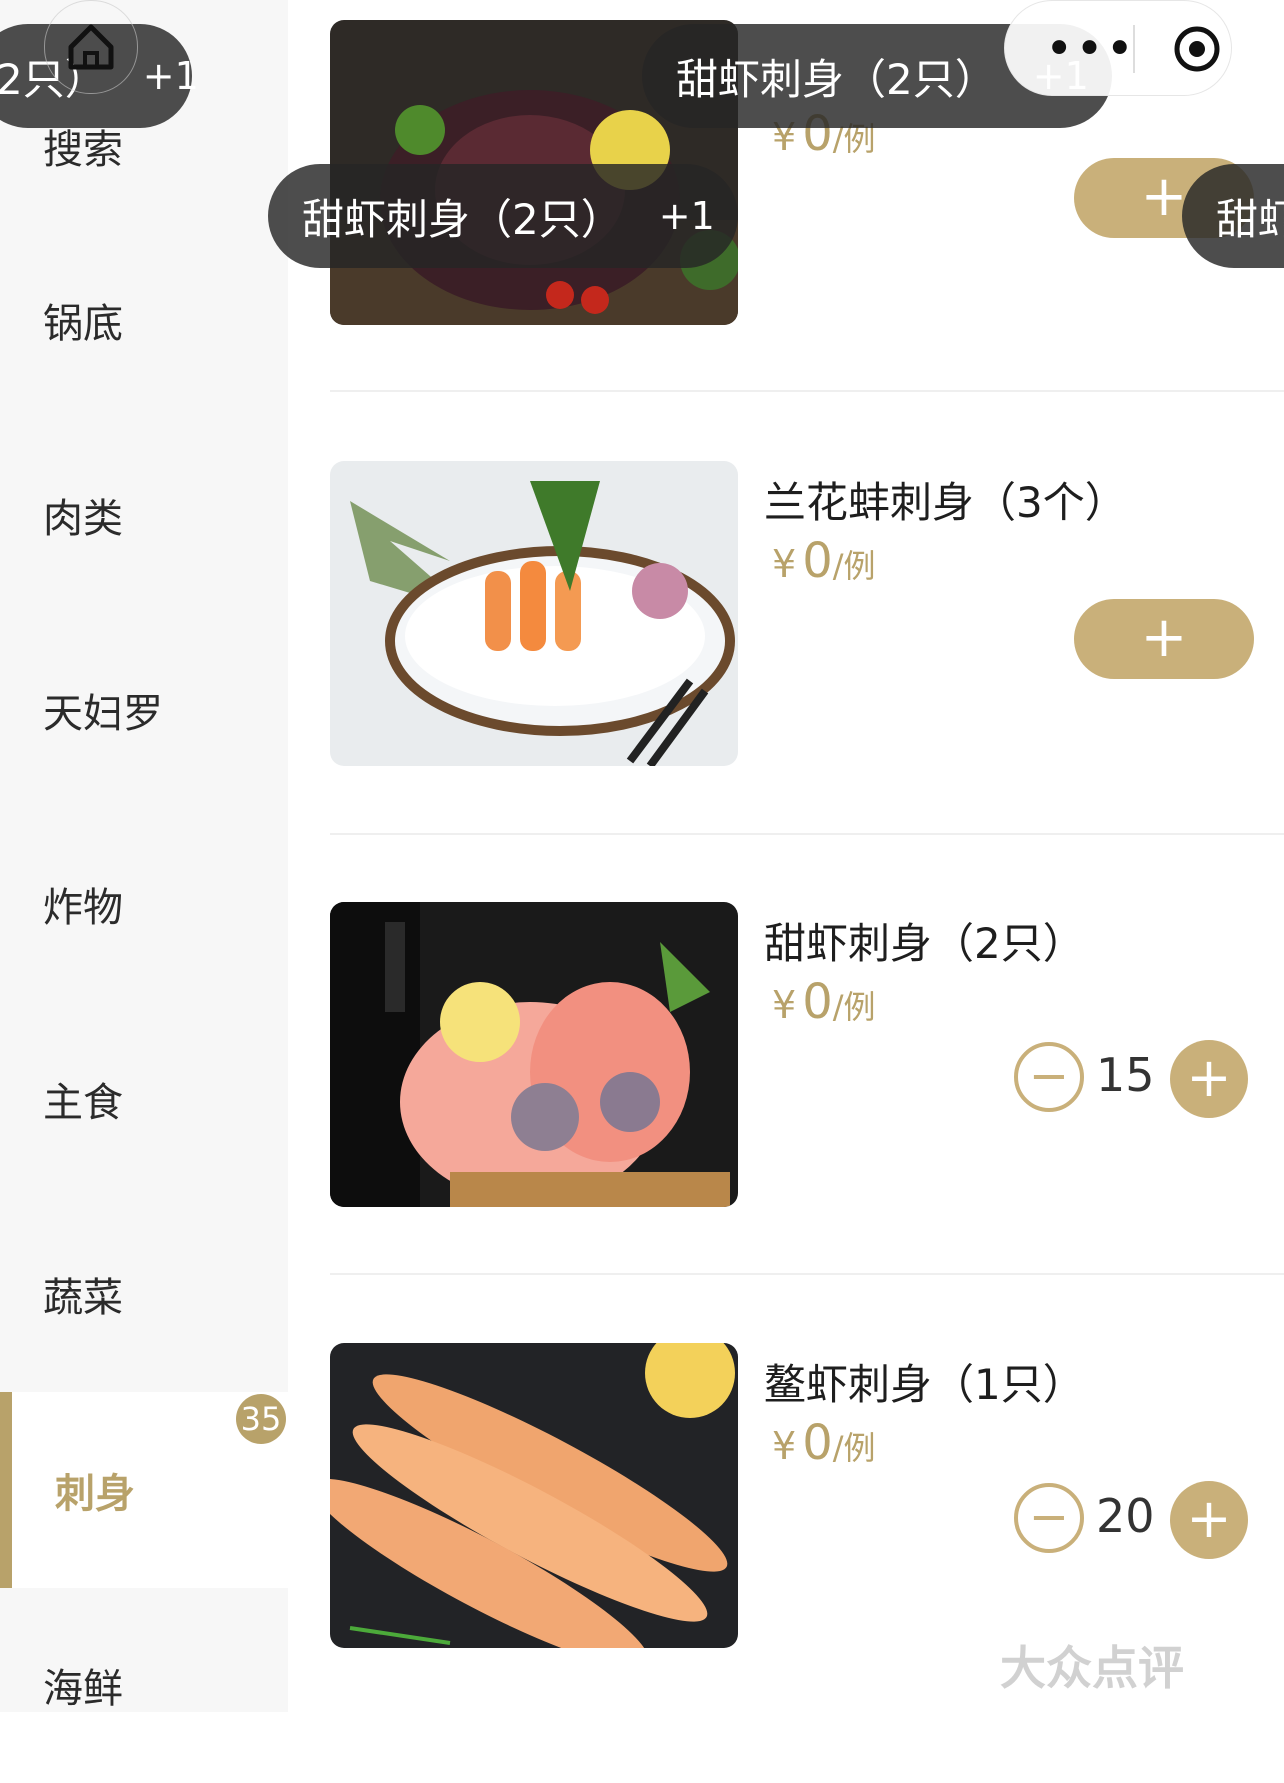  What do you see at coordinates (144, 515) in the screenshot?
I see `sidebar-item-meat: 肉类` at bounding box center [144, 515].